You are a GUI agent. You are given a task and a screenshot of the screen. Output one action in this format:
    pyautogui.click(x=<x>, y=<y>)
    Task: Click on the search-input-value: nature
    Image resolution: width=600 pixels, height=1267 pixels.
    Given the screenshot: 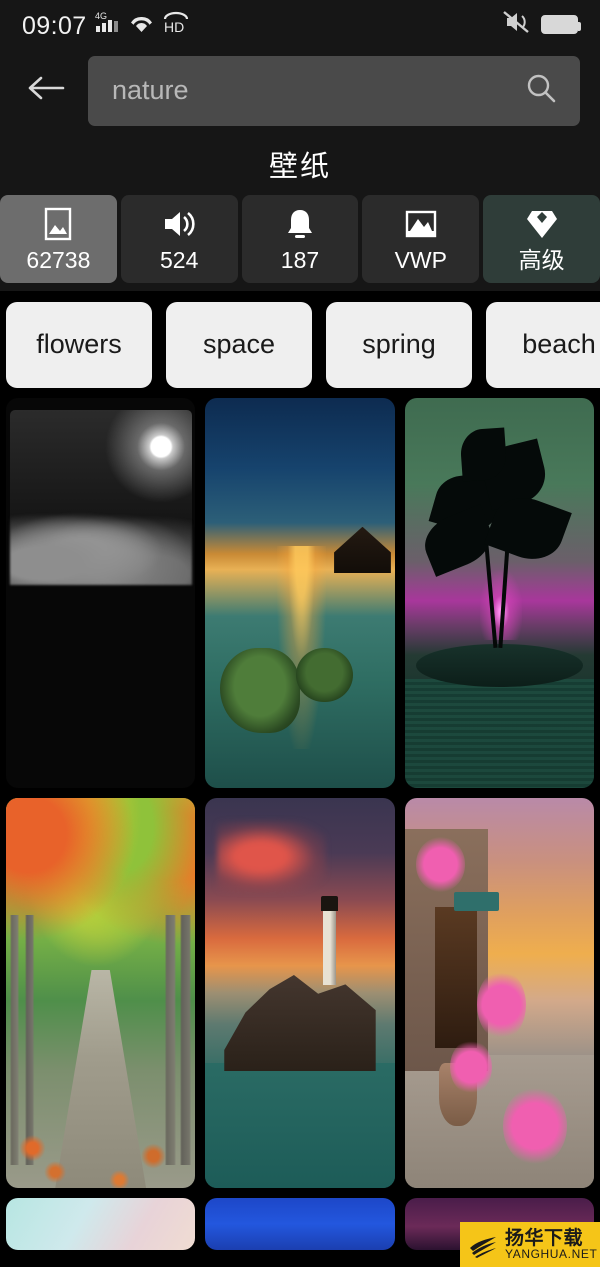 What is the action you would take?
    pyautogui.click(x=150, y=90)
    